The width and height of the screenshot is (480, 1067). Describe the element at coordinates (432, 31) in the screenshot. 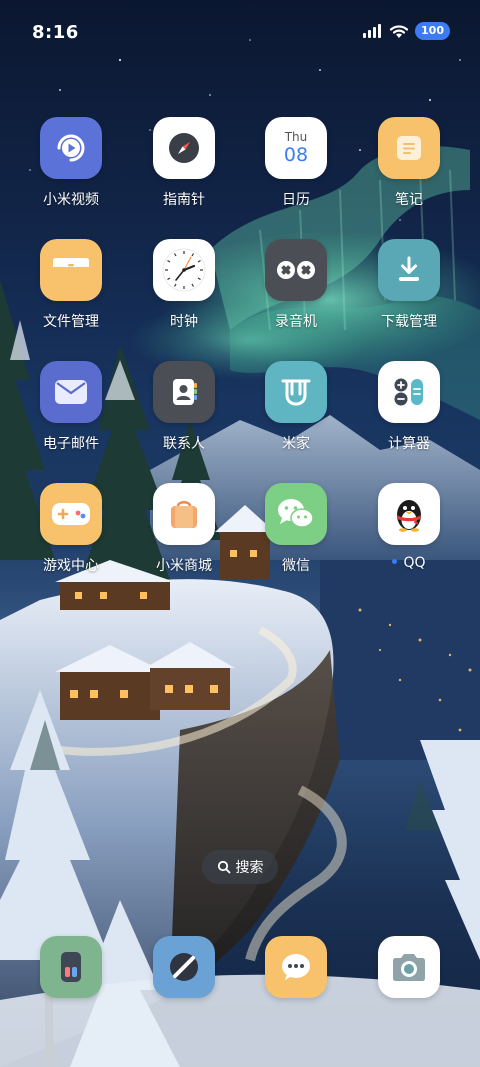

I see `battery-badge: 100` at that location.